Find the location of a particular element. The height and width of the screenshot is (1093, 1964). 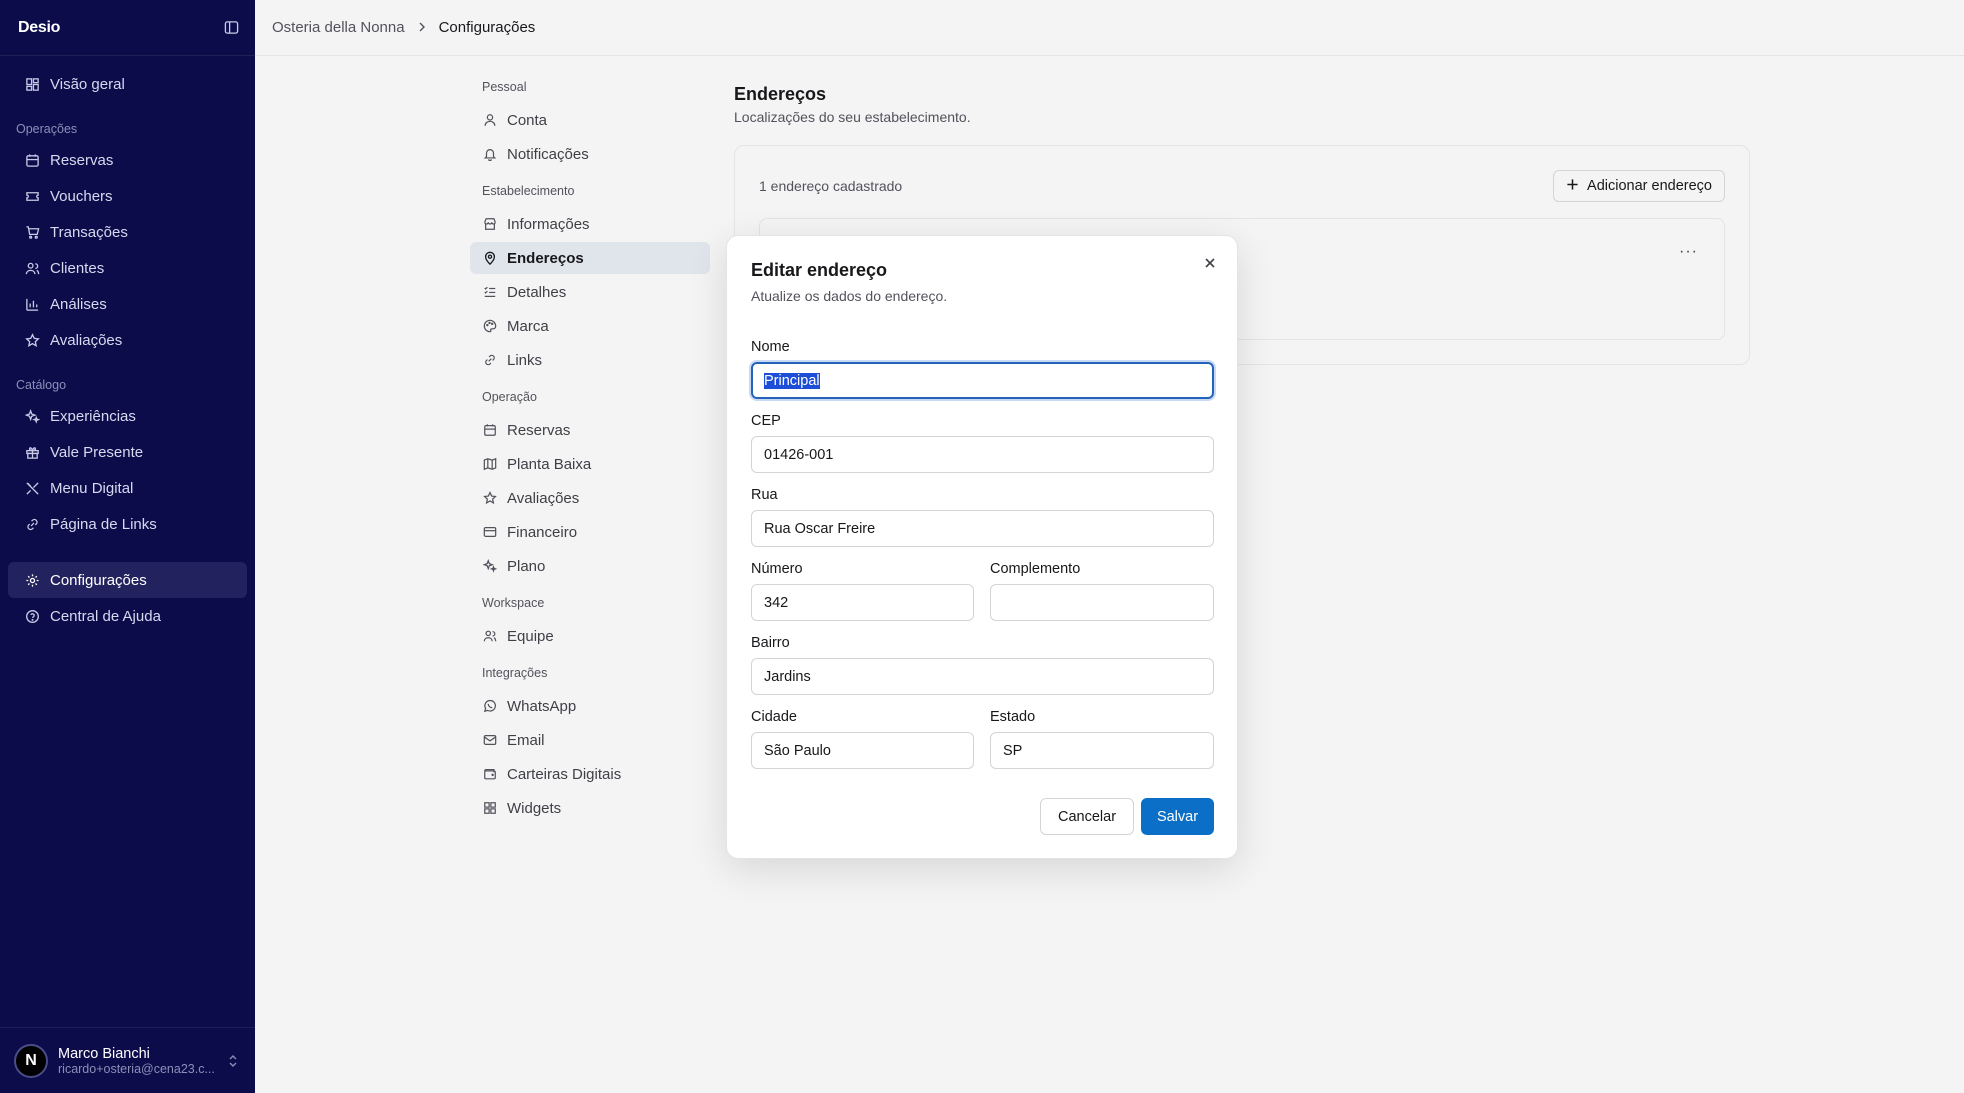

numero-input is located at coordinates (862, 602).